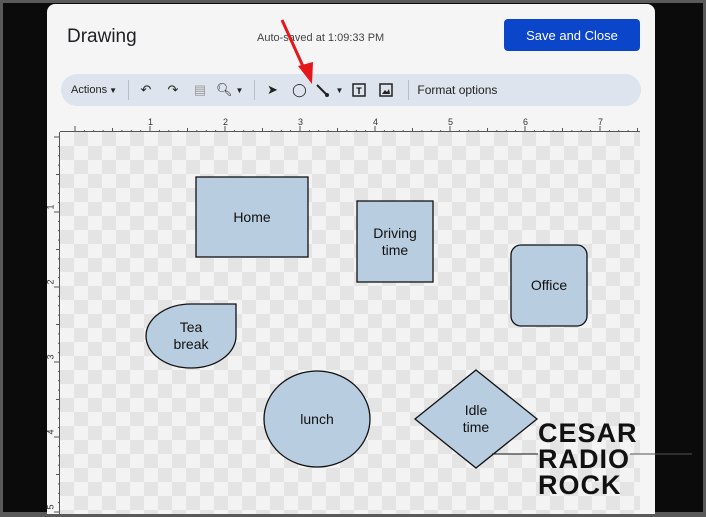 The image size is (706, 517). What do you see at coordinates (191, 327) in the screenshot?
I see `label-line: Tea` at bounding box center [191, 327].